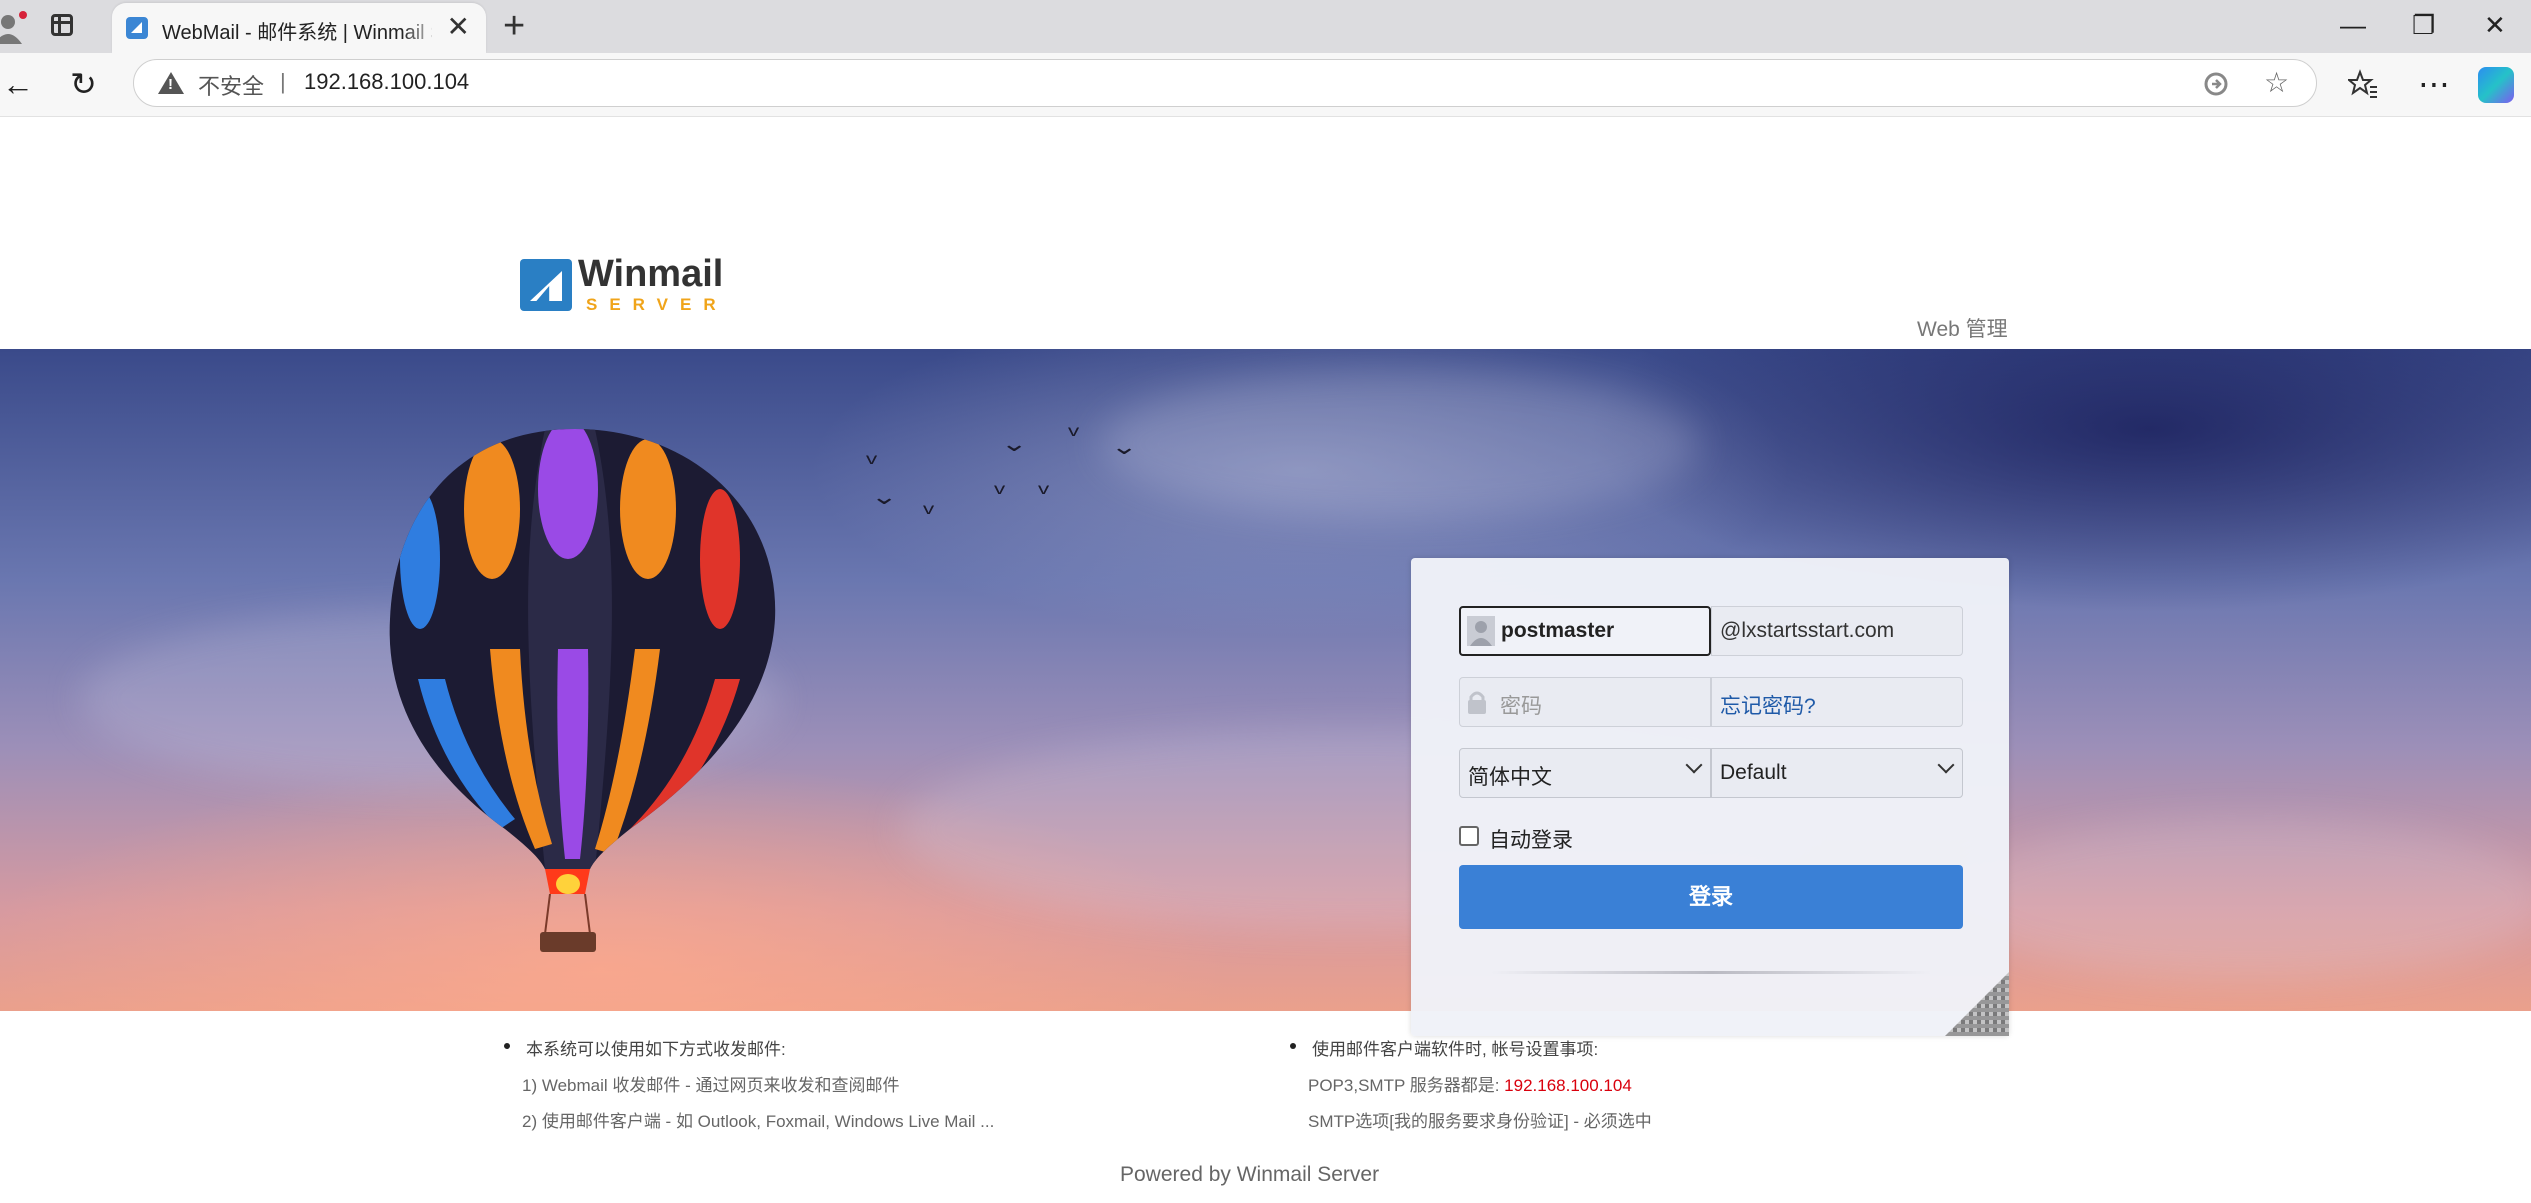 This screenshot has width=2531, height=1203. I want to click on login-button: 登录, so click(1711, 897).